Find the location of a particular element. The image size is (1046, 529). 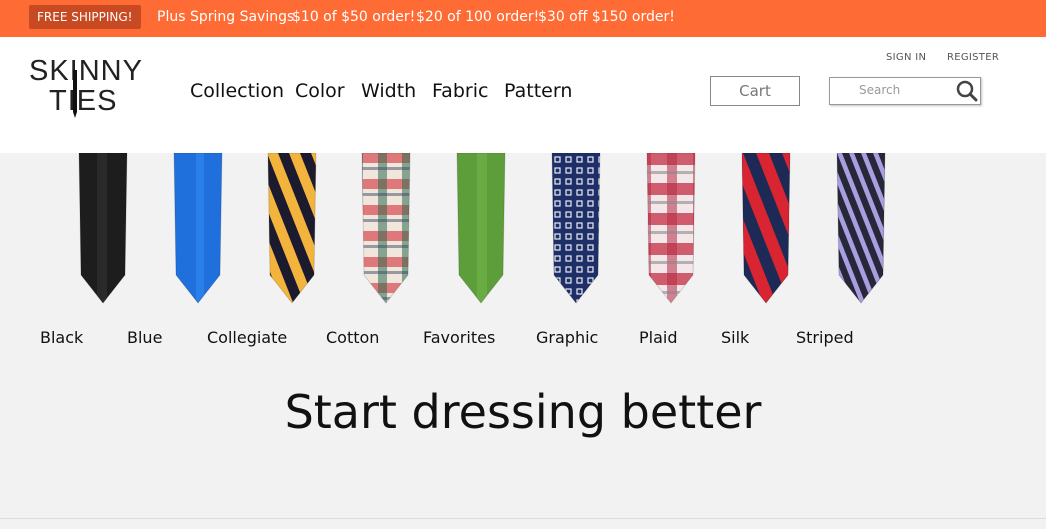

nav-fabric: Fabric is located at coordinates (460, 91).